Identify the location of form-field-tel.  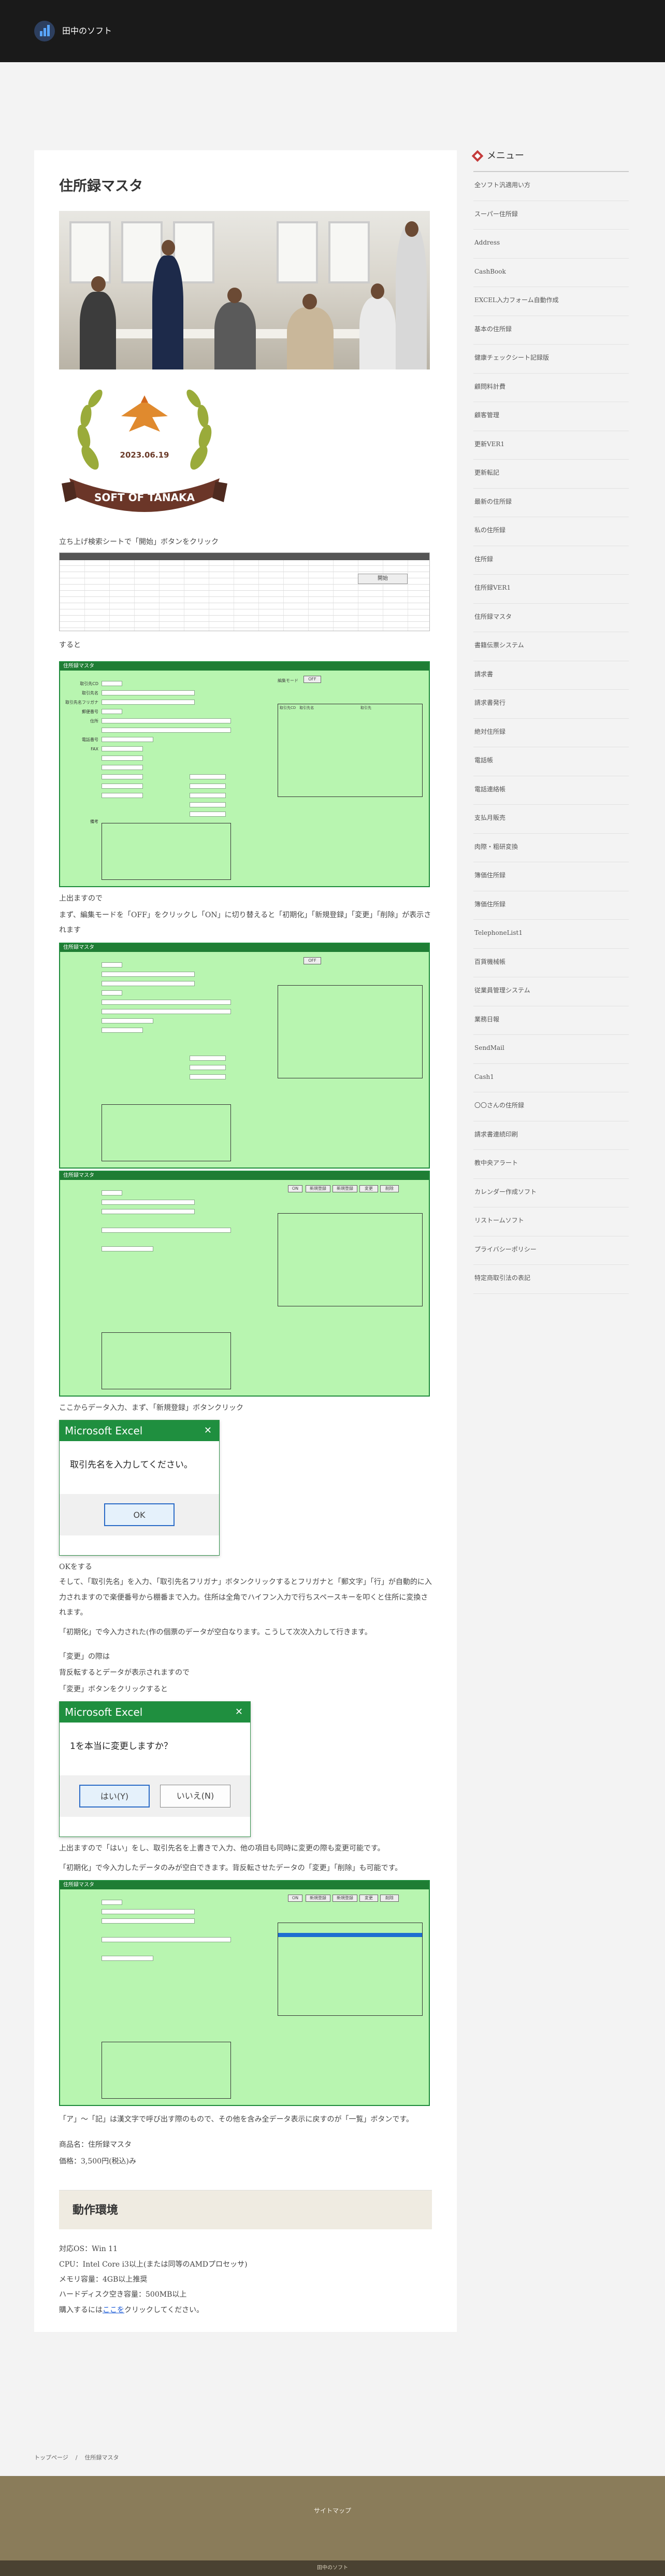
(128, 740).